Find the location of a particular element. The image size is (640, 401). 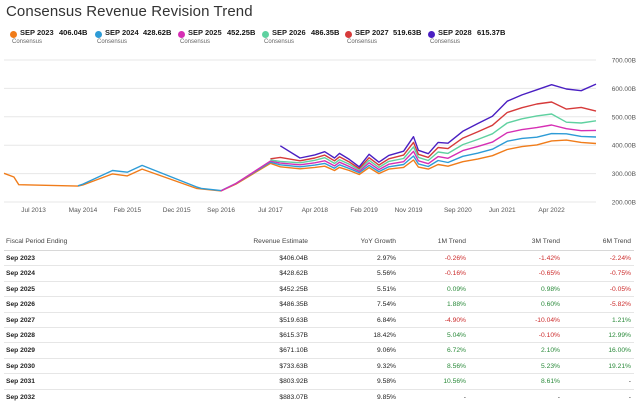

yoy-growth-cell: 5.56% is located at coordinates (386, 274).